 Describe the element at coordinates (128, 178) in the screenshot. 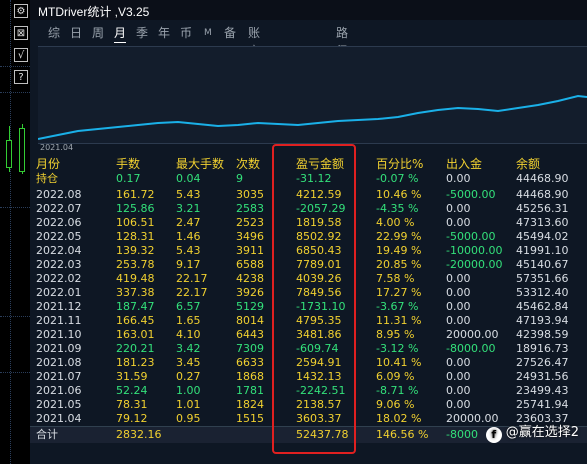

I see `holding-lots: 0.17` at that location.